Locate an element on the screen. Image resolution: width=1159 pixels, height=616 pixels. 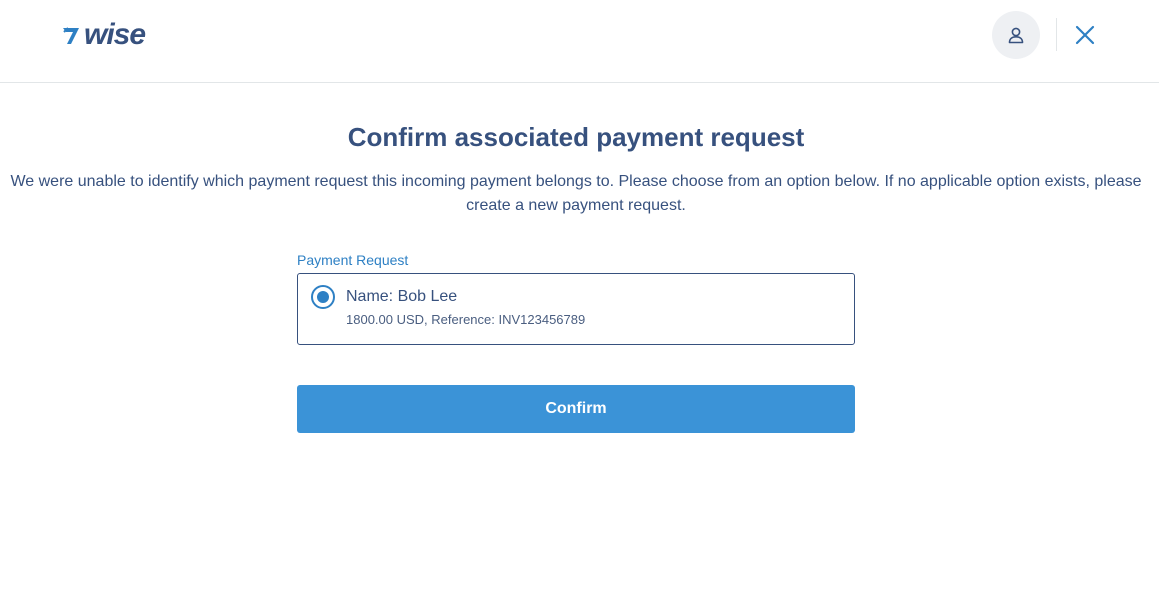
option-radio is located at coordinates (323, 297).